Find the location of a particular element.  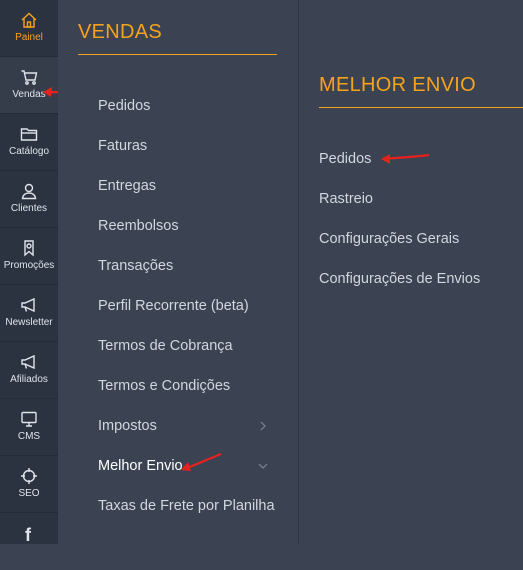

menu-item-transacoes: Transações is located at coordinates (135, 266).